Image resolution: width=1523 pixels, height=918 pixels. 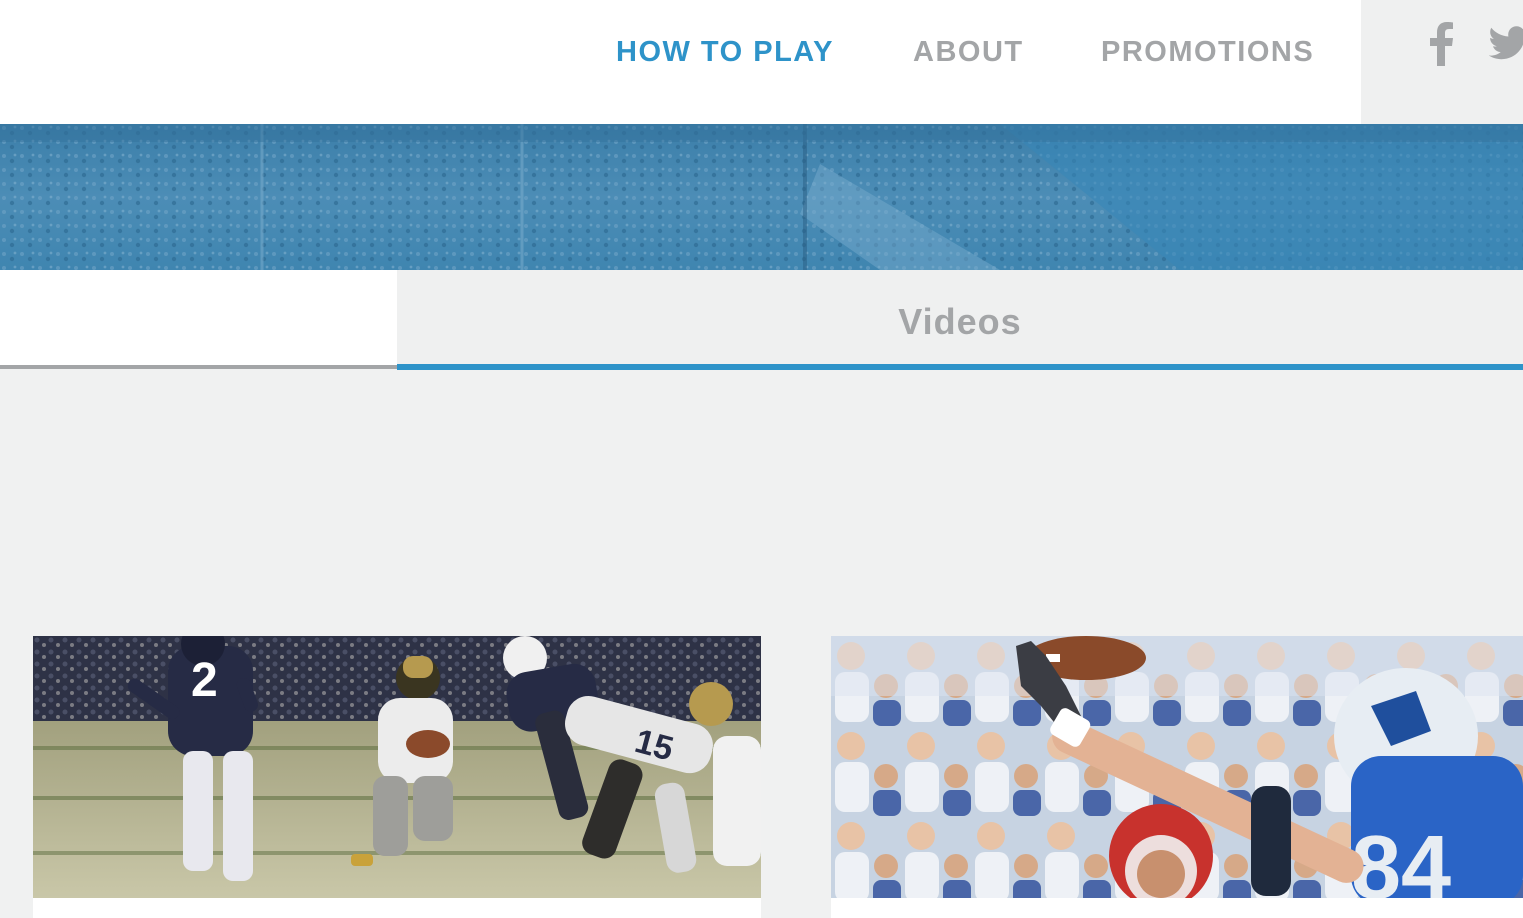 I want to click on video-card: 2 15, so click(x=397, y=777).